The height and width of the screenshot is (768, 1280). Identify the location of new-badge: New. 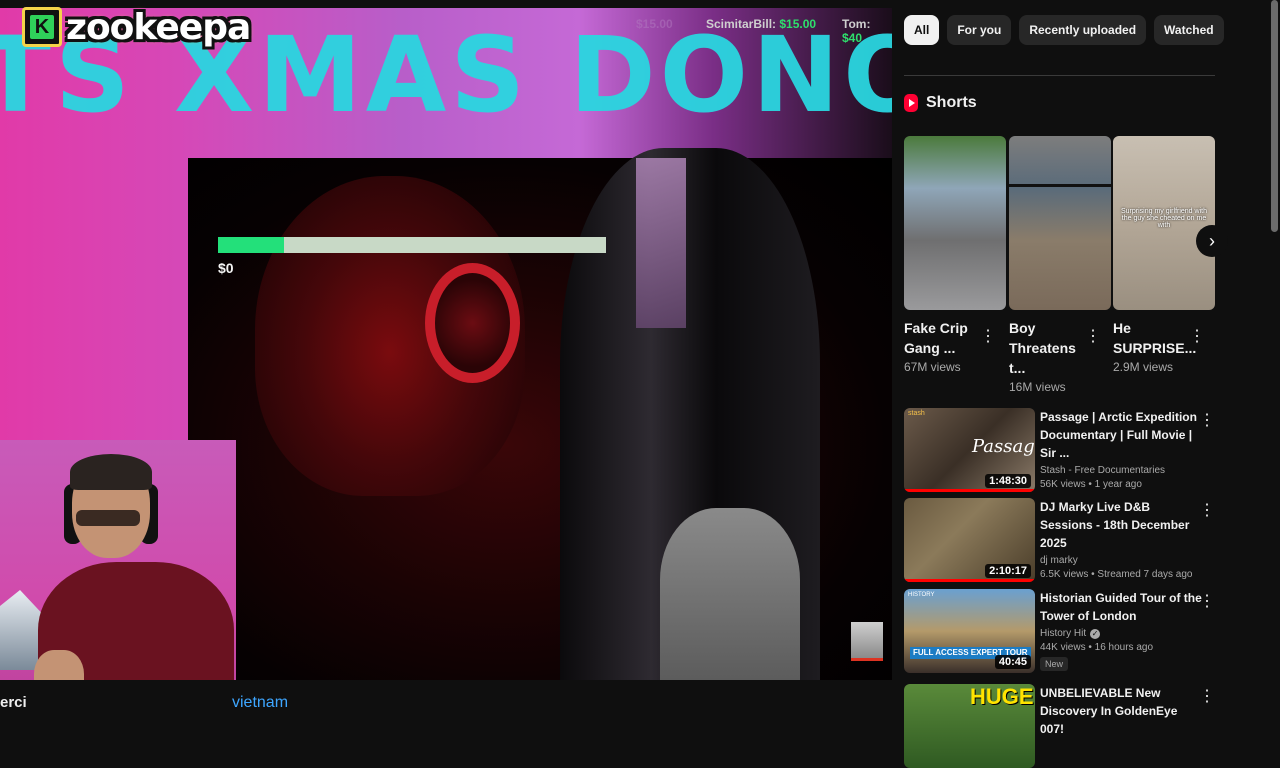
(1054, 664).